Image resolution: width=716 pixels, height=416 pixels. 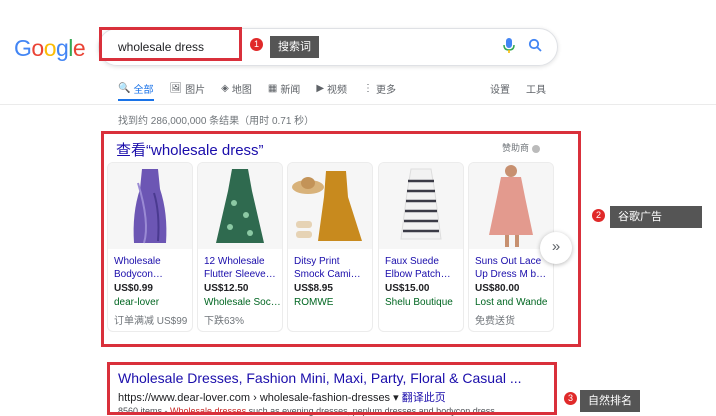 I want to click on news-icon: ▦, so click(x=272, y=88).